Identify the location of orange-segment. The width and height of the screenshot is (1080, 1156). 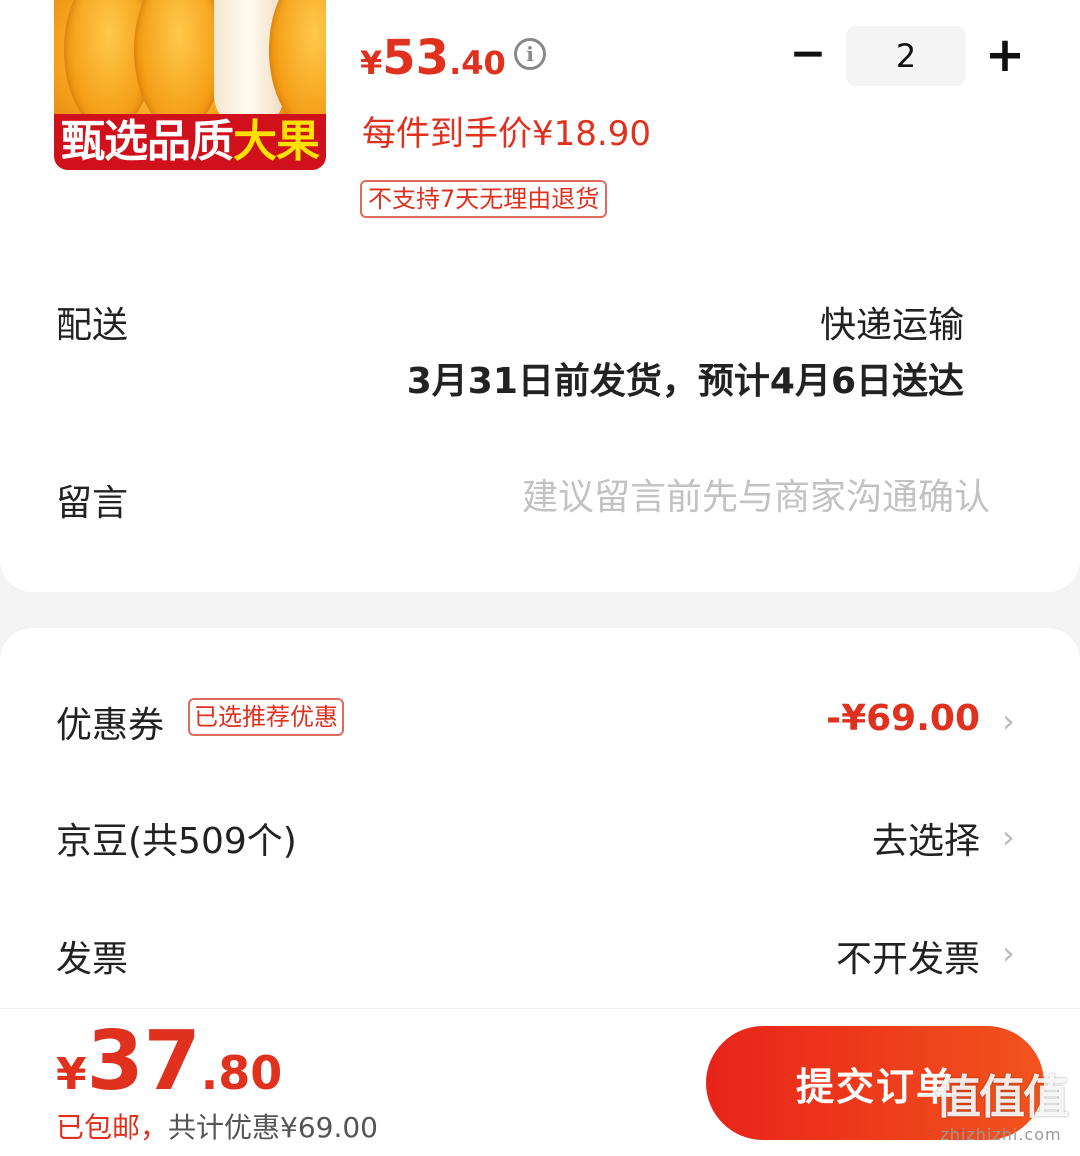
(179, 65).